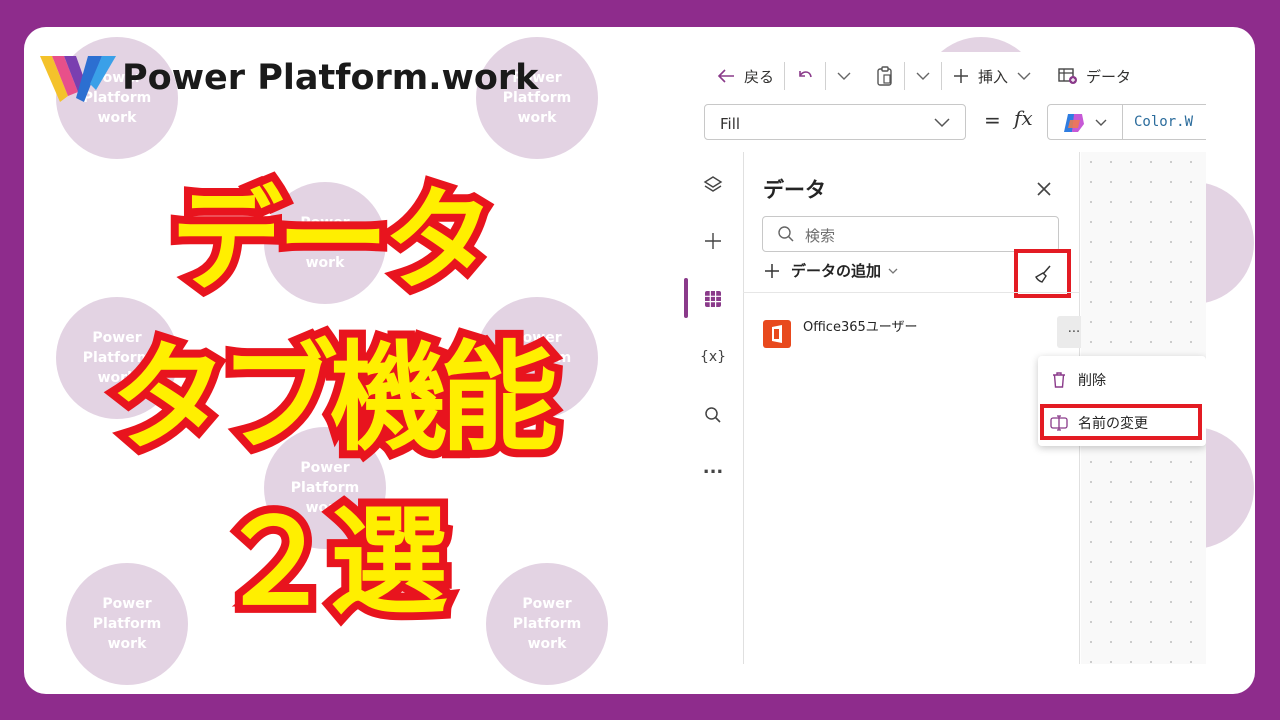  What do you see at coordinates (725, 76) in the screenshot?
I see `arrow-left-icon` at bounding box center [725, 76].